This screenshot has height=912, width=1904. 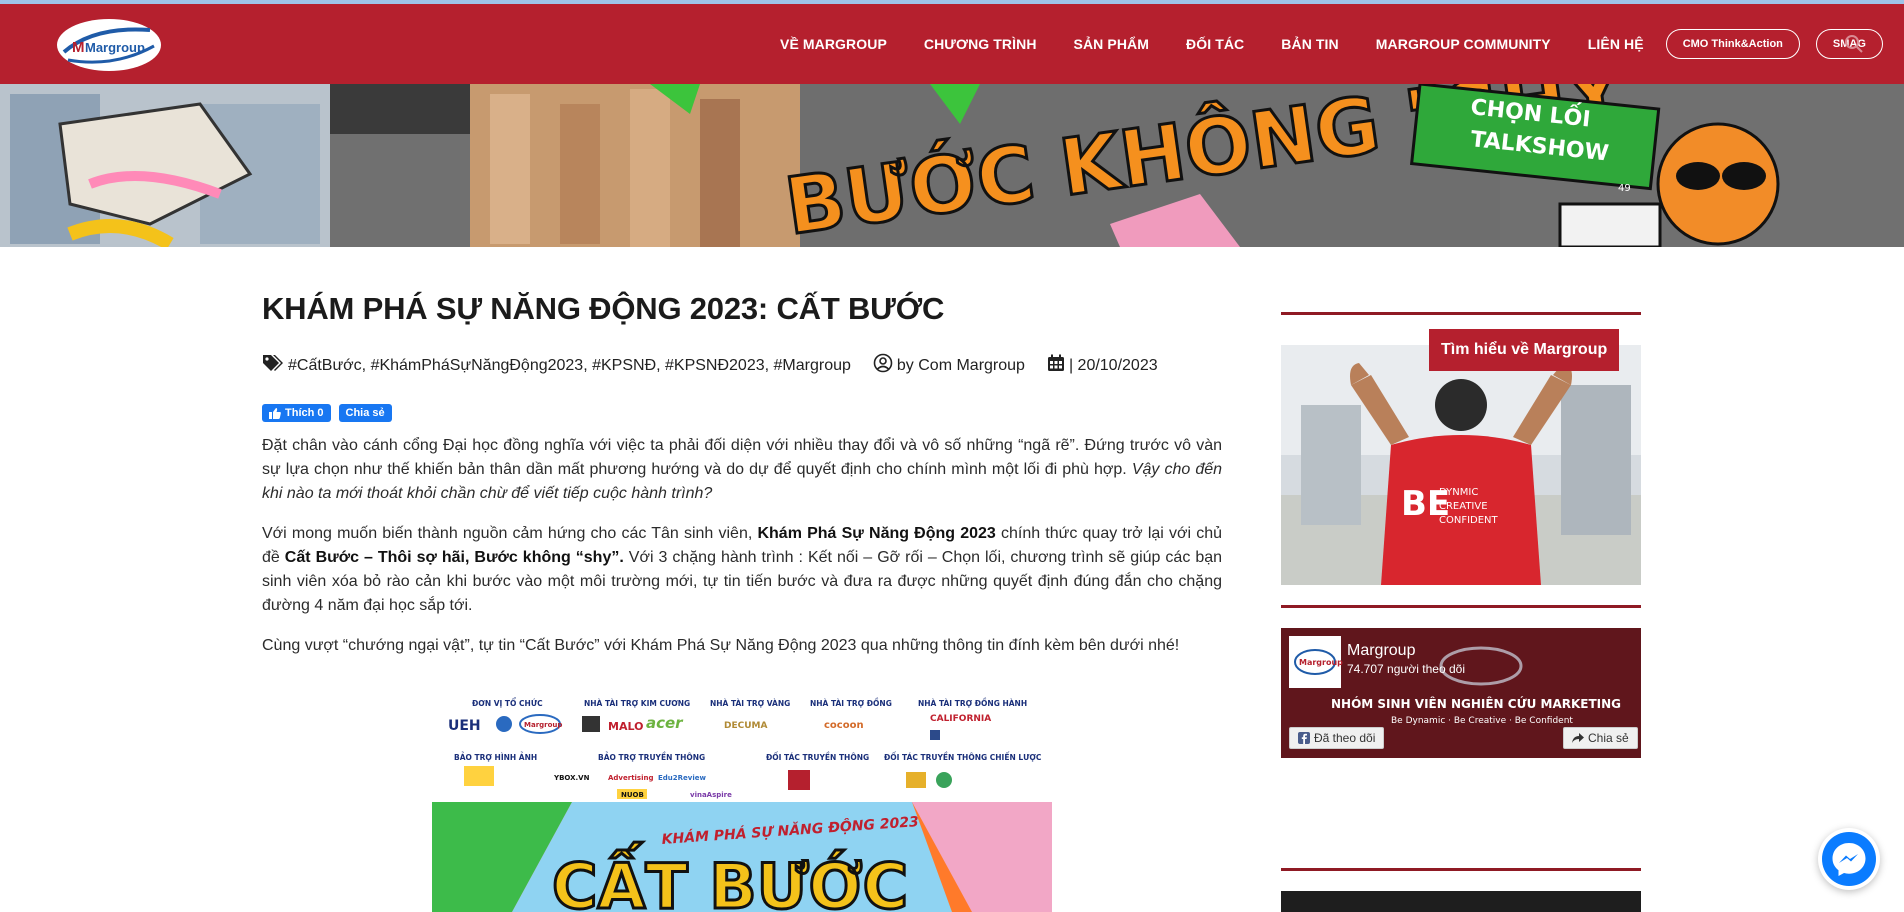 I want to click on sponsor-group-diamond: NHÀ TÀI TRỢ KIM CƯƠNG, so click(x=637, y=703).